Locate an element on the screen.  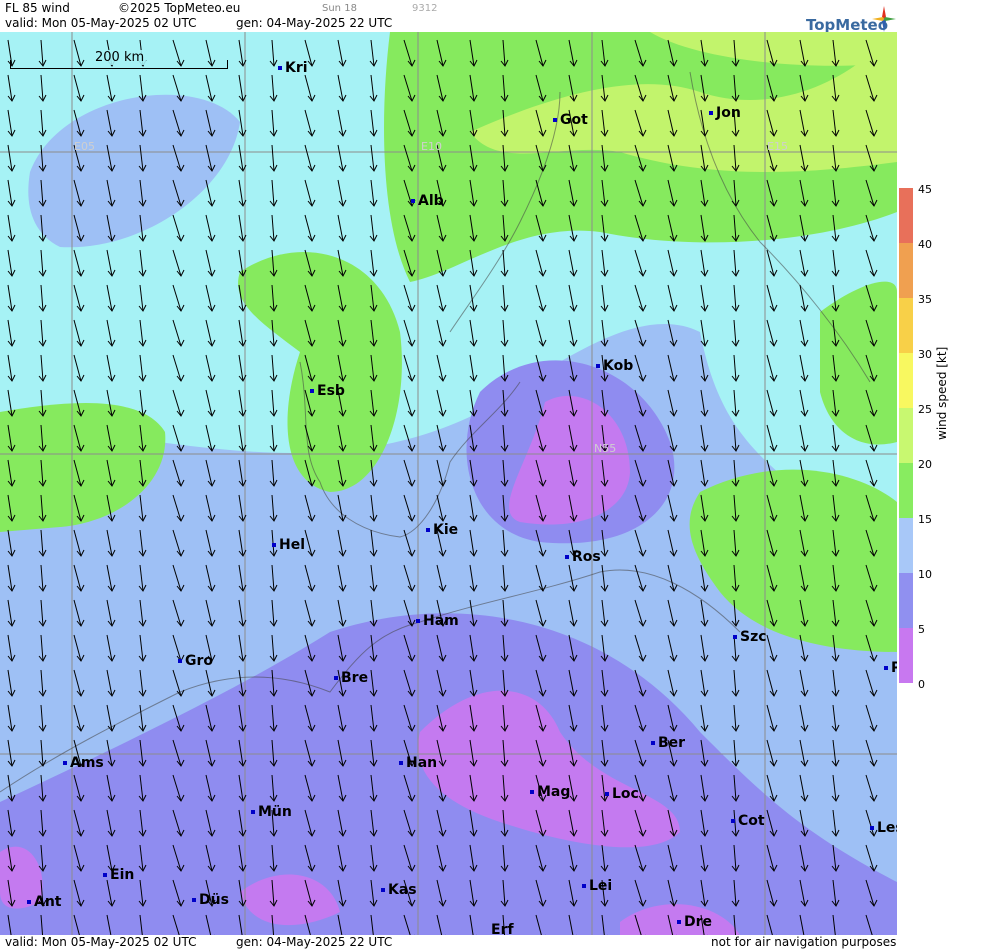
city-marker: Kas is located at coordinates (399, 890).